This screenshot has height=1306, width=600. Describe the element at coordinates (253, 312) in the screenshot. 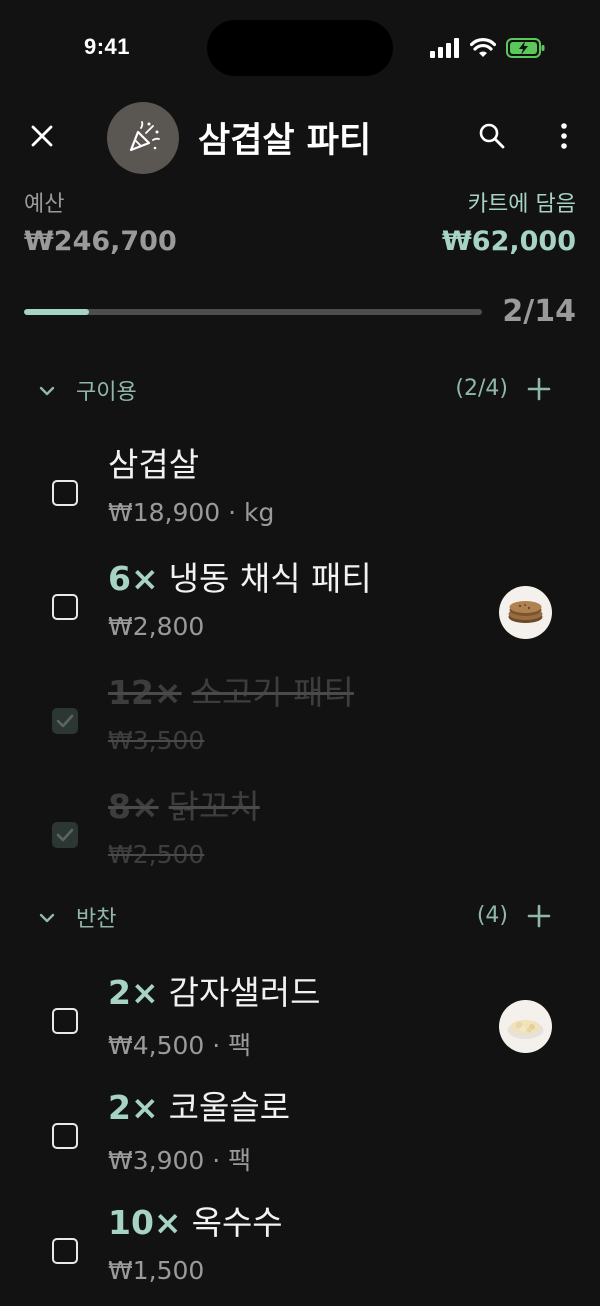

I see `progress-bar` at that location.